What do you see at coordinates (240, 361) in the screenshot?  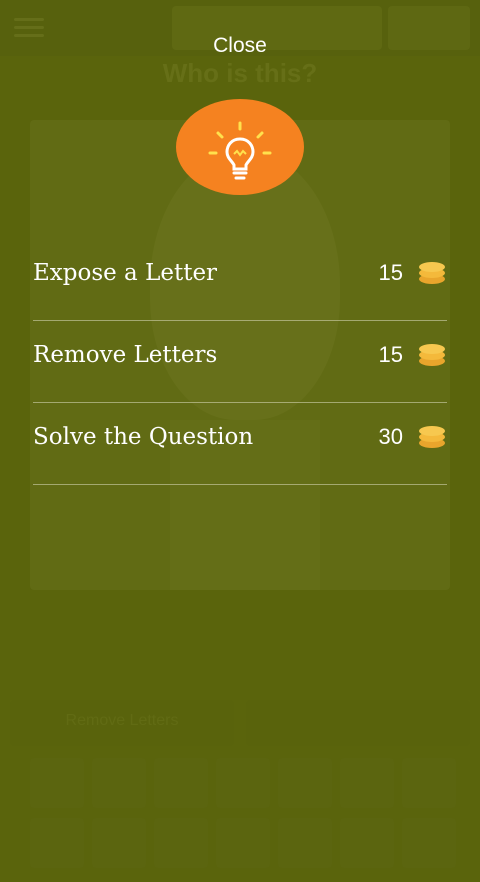 I see `hint-option-remove-letters: Remove Letters 15` at bounding box center [240, 361].